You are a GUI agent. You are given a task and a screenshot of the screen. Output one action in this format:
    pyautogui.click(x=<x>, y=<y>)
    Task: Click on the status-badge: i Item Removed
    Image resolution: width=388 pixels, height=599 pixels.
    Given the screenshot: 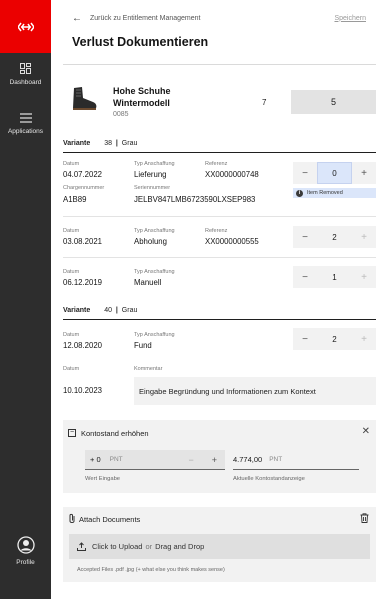 What is the action you would take?
    pyautogui.click(x=334, y=193)
    